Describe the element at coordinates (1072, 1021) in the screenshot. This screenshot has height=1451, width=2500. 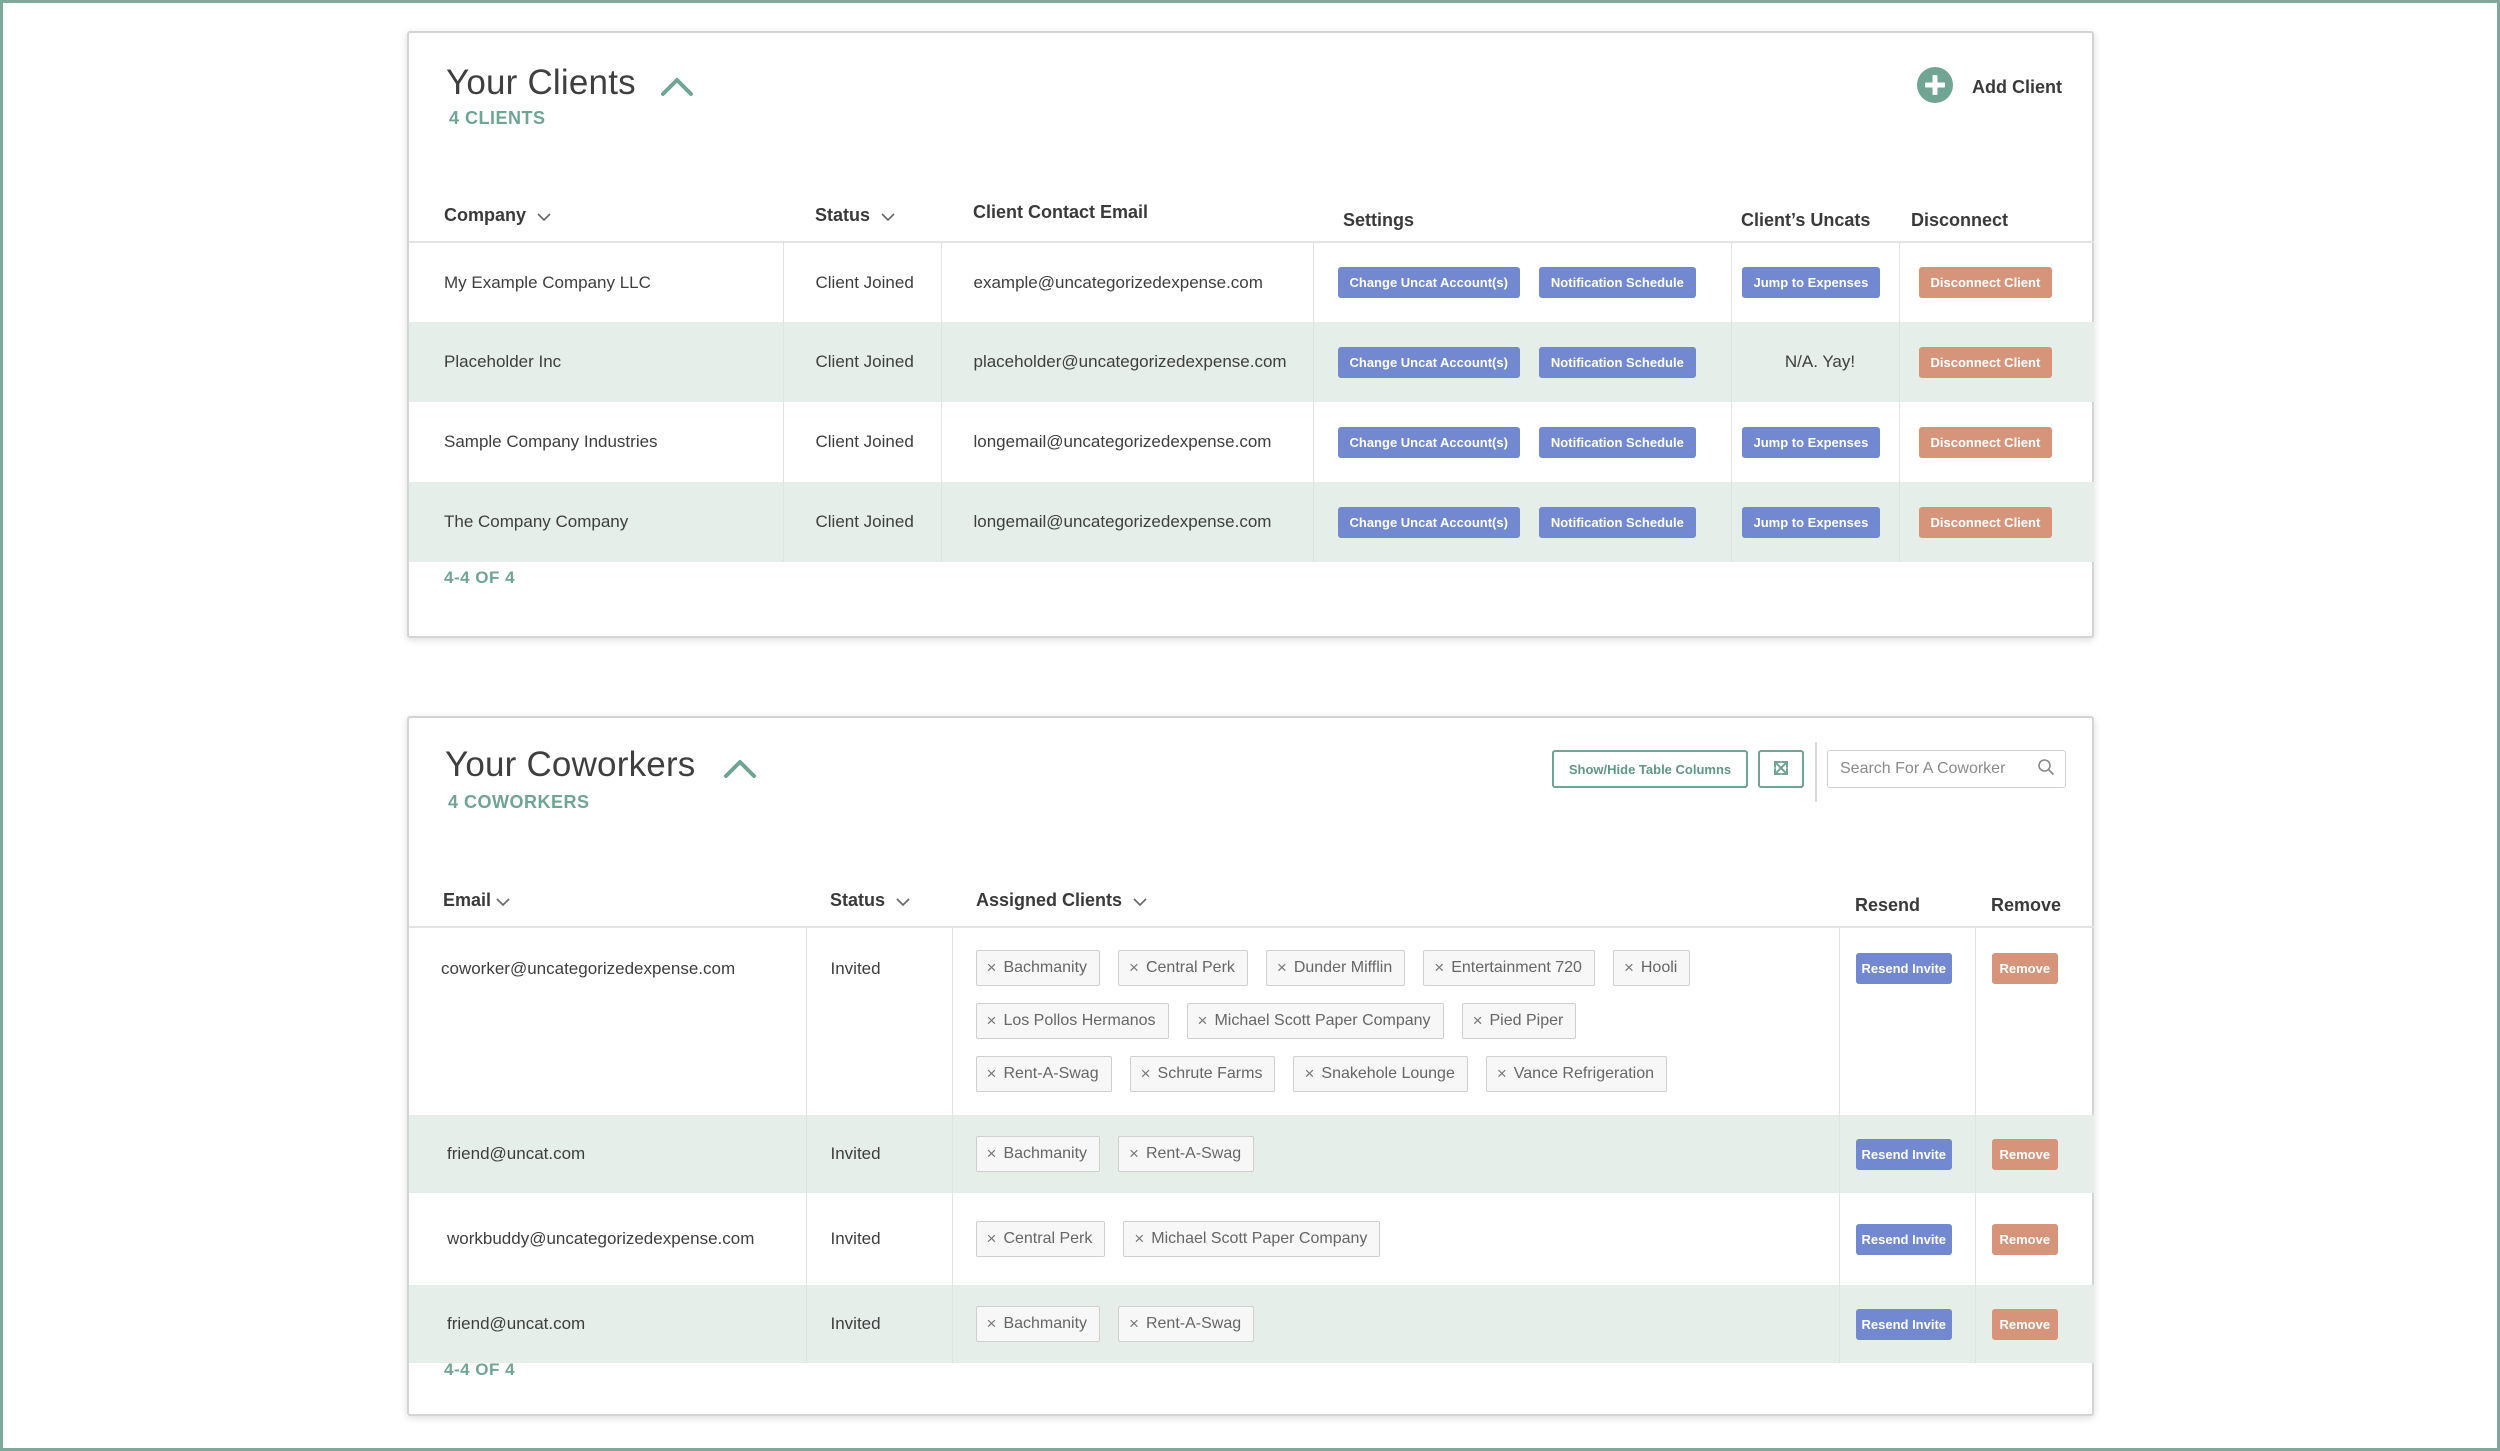
I see `assigned-client-tag: × Los Pollos Hermanos` at that location.